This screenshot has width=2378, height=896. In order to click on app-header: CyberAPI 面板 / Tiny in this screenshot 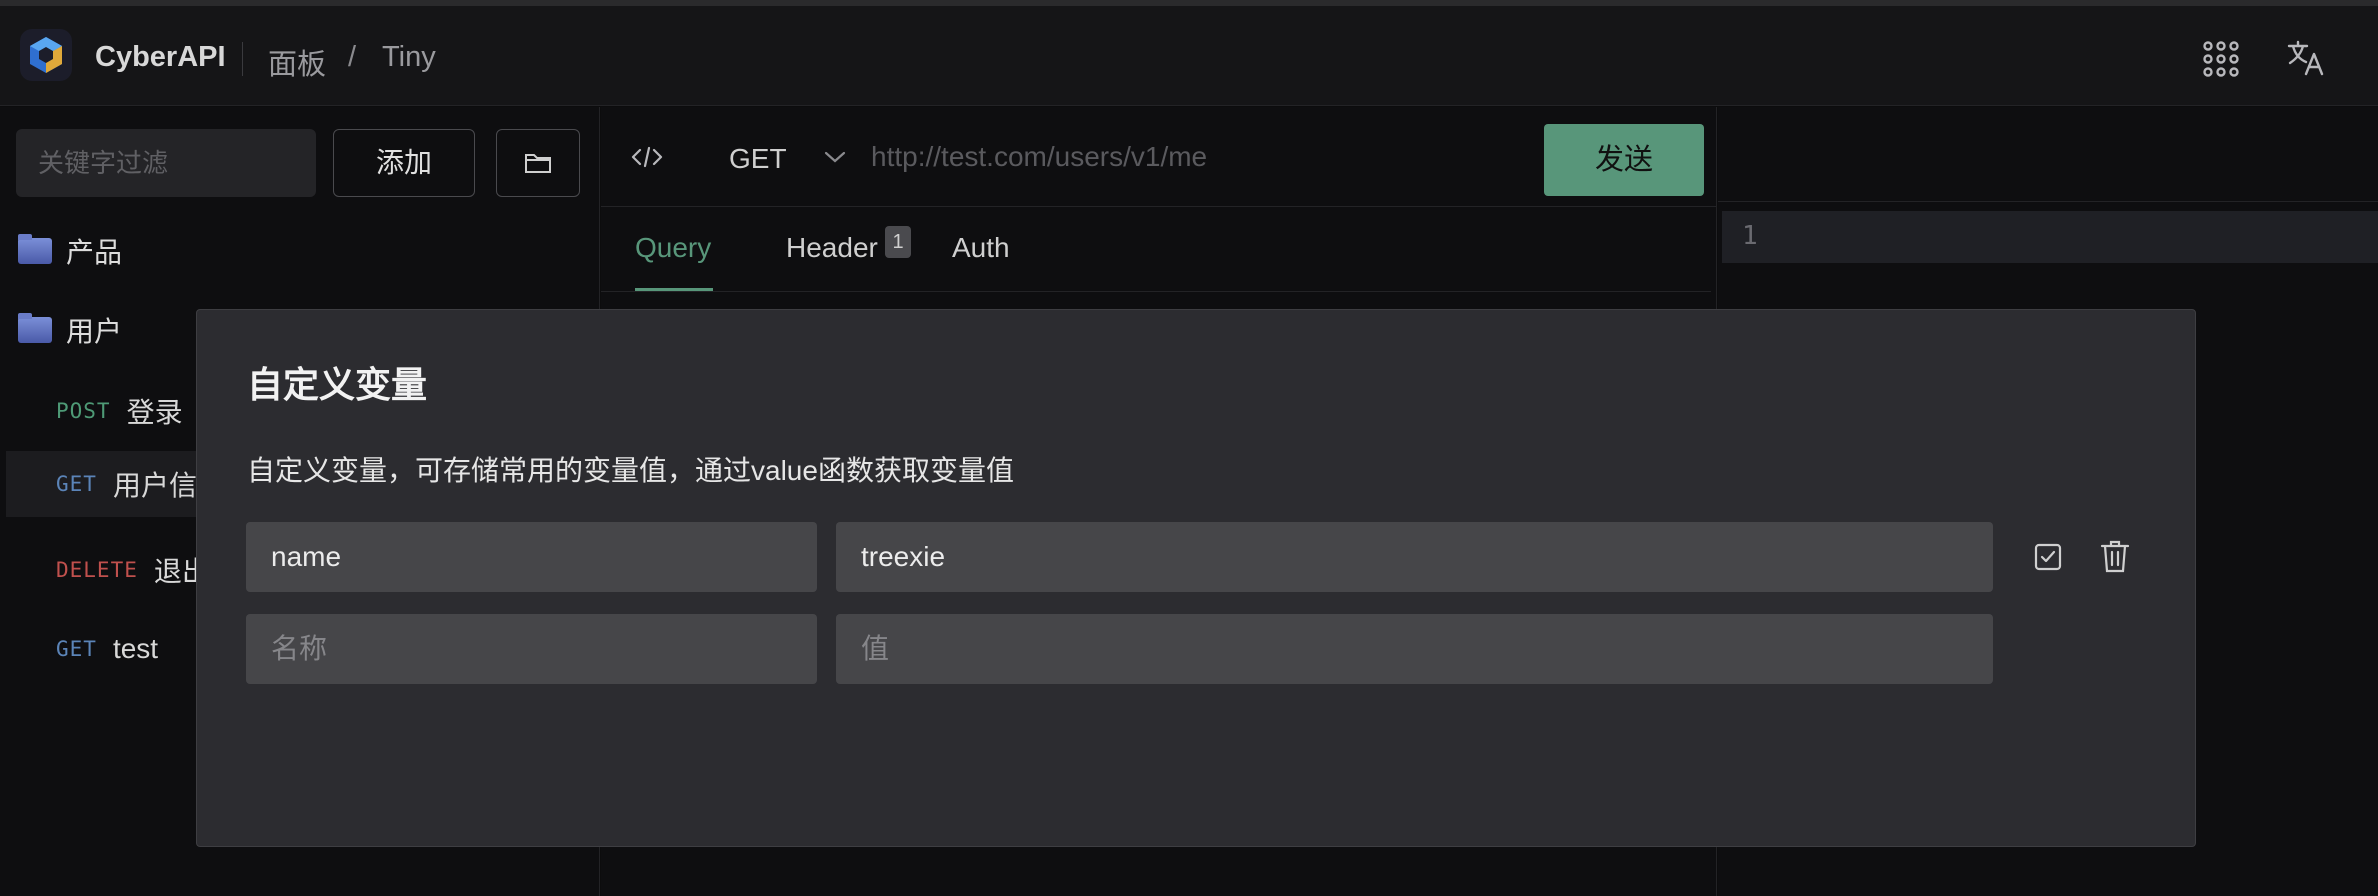, I will do `click(1189, 56)`.